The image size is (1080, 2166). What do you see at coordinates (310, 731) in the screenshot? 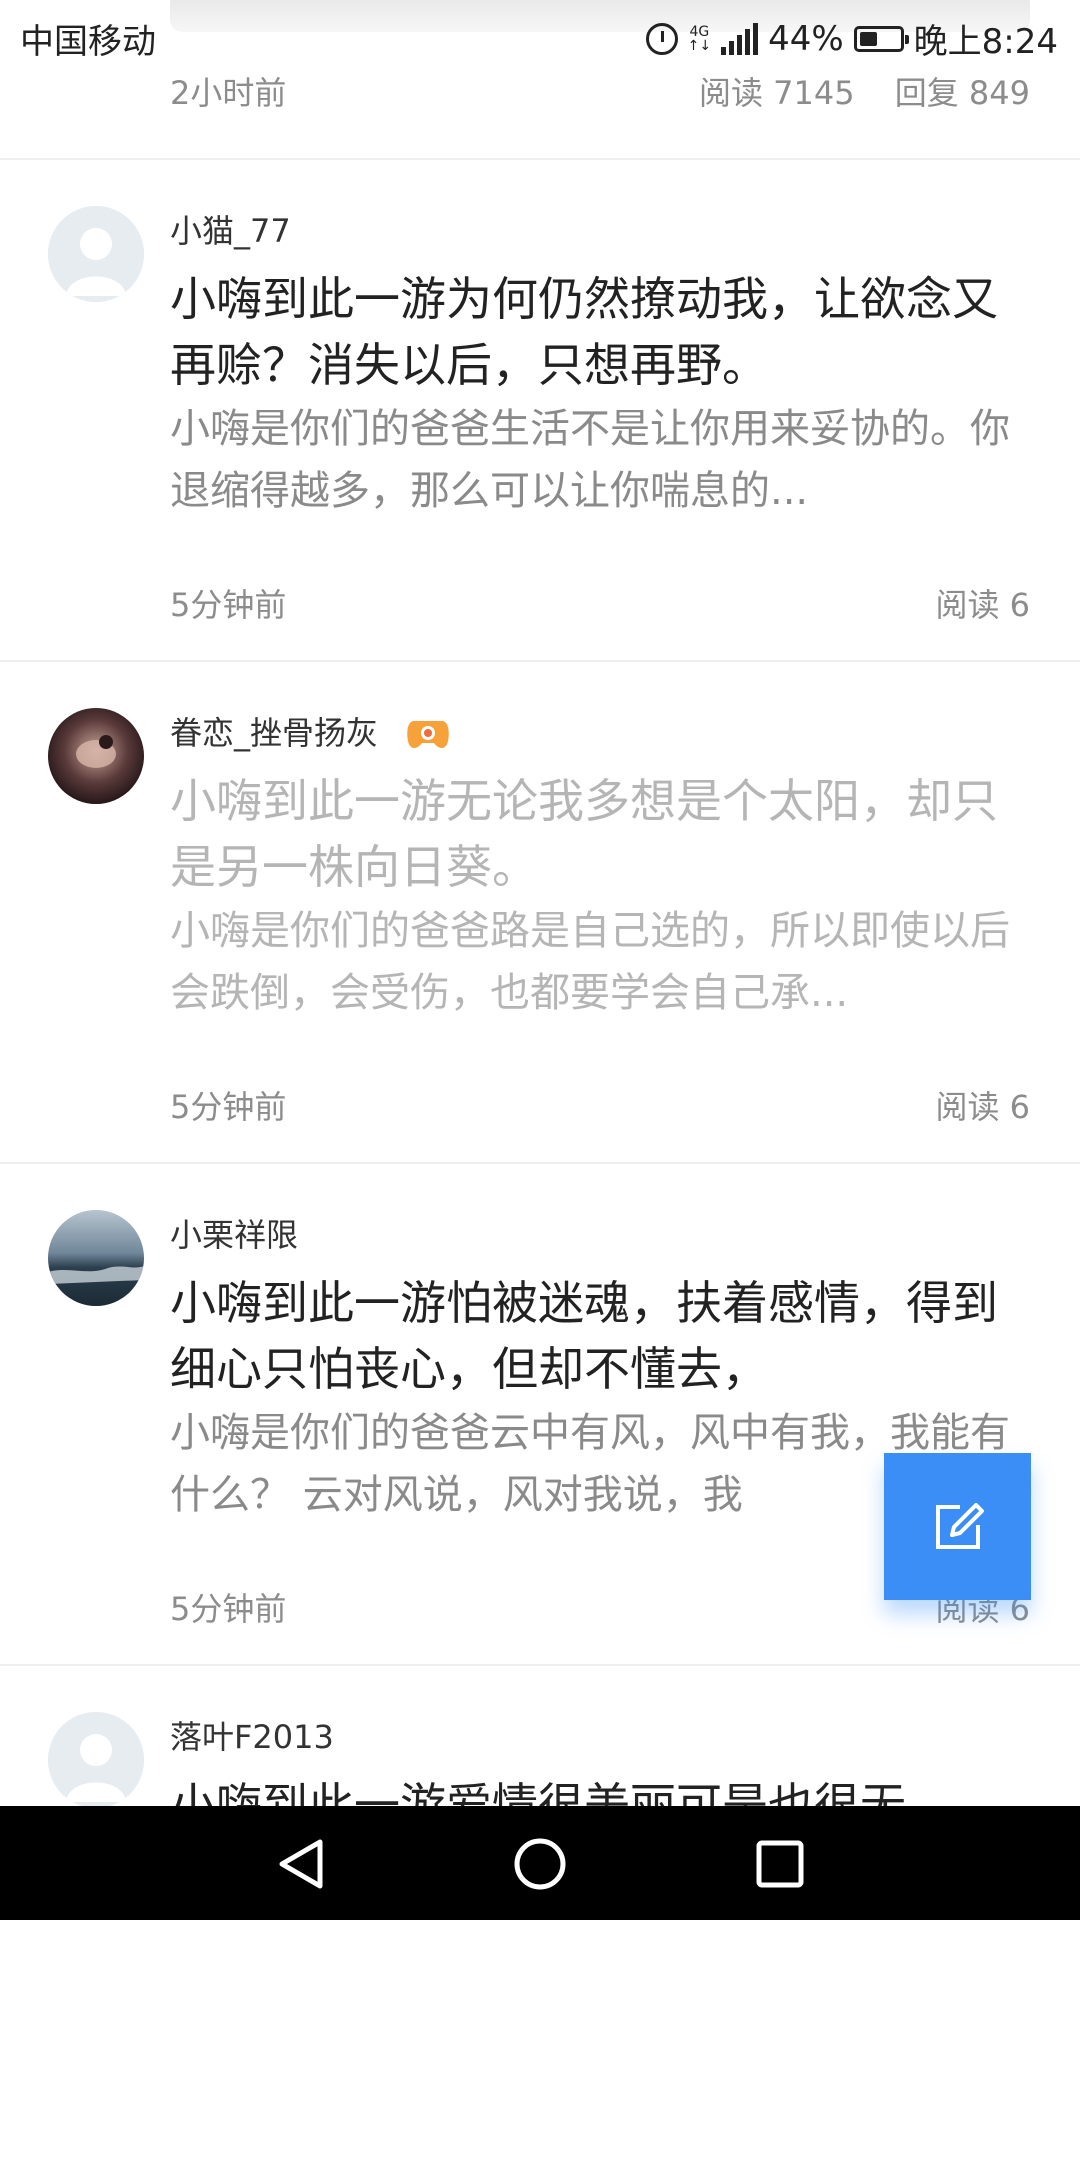
I see `username: 眷恋_挫骨扬灰` at bounding box center [310, 731].